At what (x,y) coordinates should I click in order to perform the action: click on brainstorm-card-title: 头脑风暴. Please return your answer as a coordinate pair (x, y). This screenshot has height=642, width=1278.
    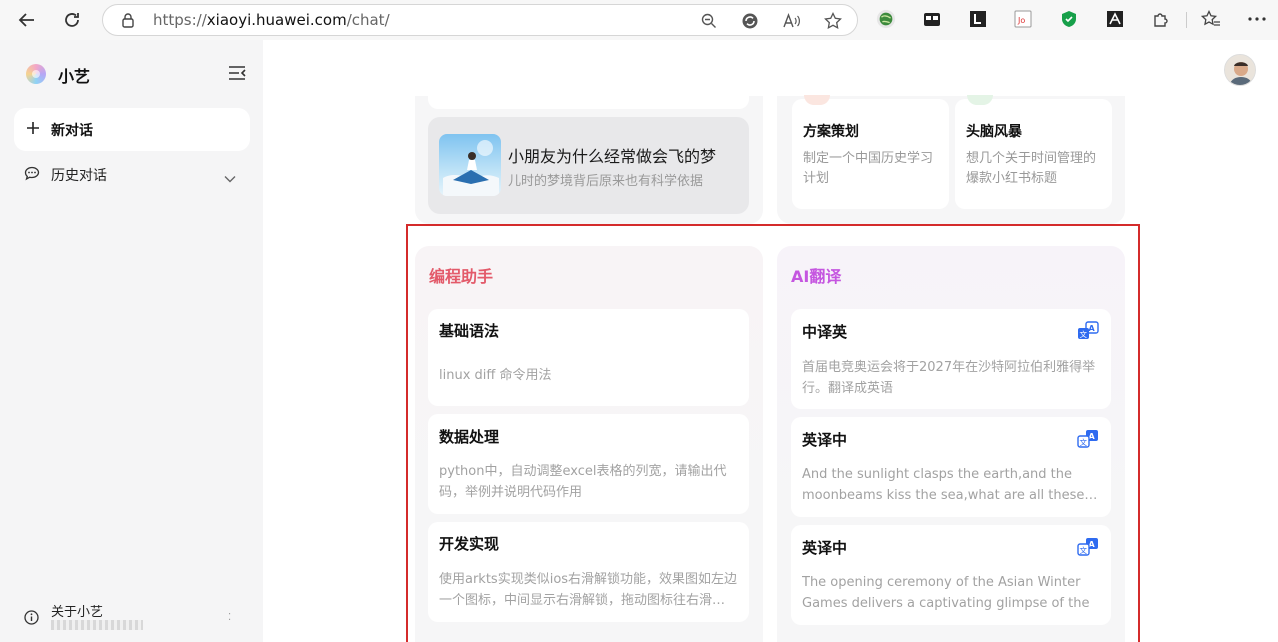
    Looking at the image, I should click on (994, 132).